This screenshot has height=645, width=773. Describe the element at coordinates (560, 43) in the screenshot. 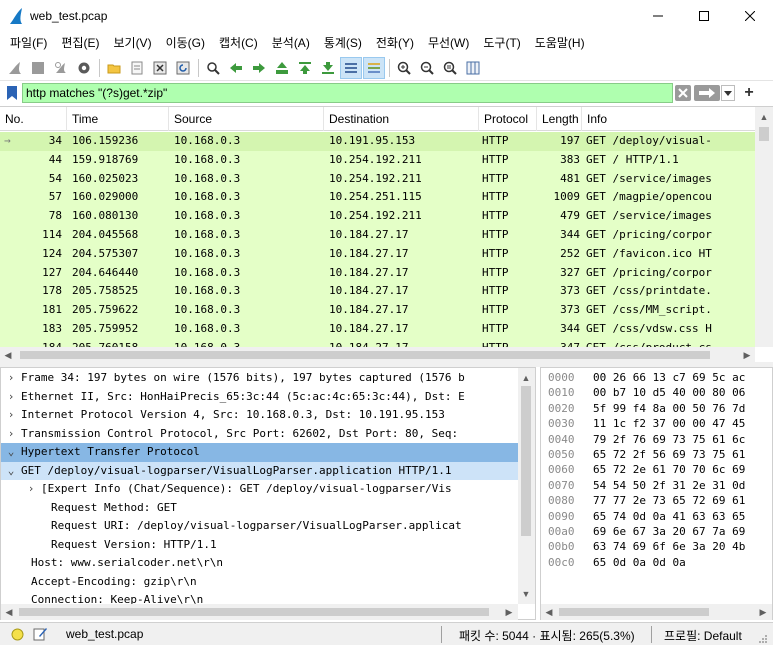

I see `menu-help: 도움말(H)` at that location.